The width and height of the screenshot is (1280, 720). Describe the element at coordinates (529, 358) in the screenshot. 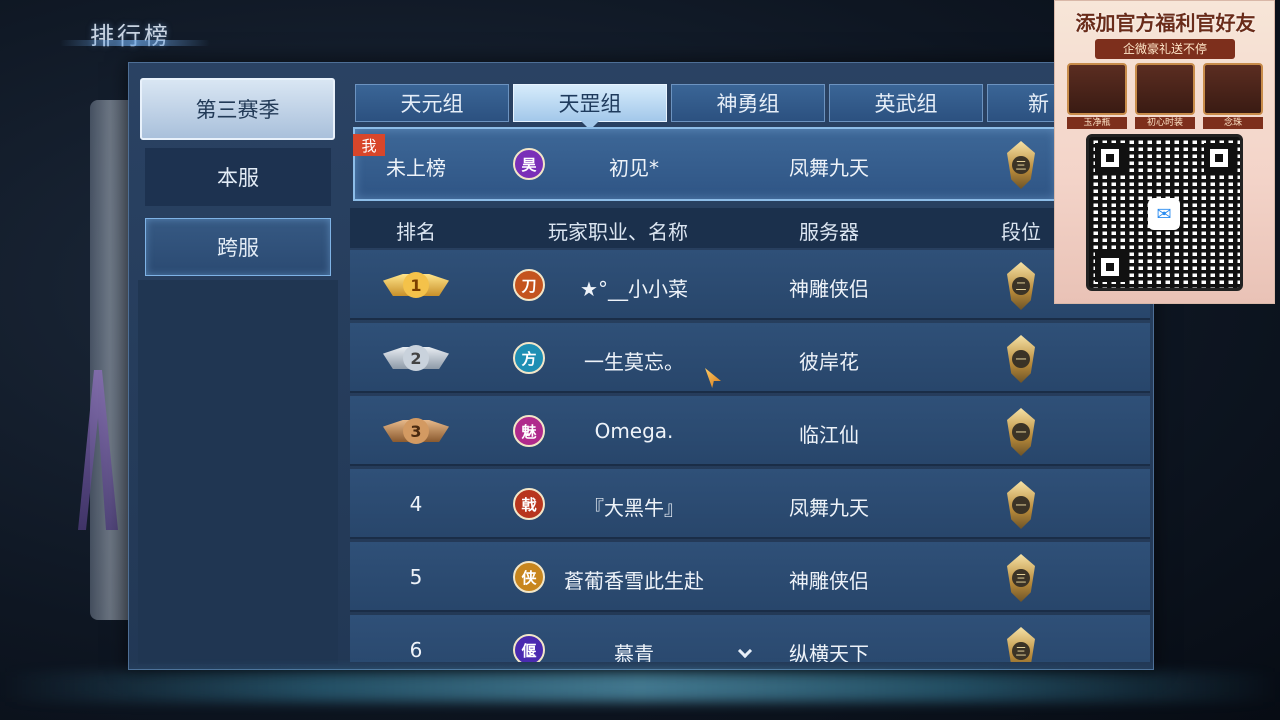

I see `class-icon: 方` at that location.